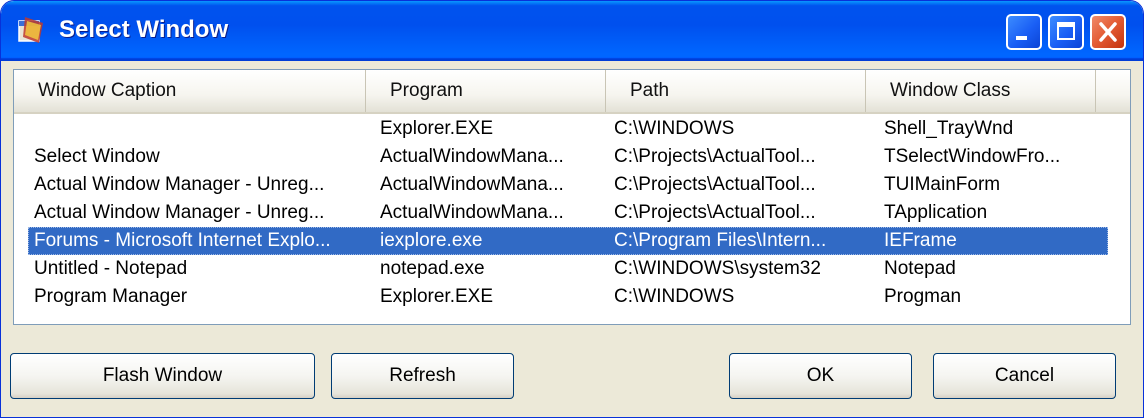 This screenshot has width=1144, height=418. Describe the element at coordinates (981, 91) in the screenshot. I see `column-header-window-class: Window Class` at that location.